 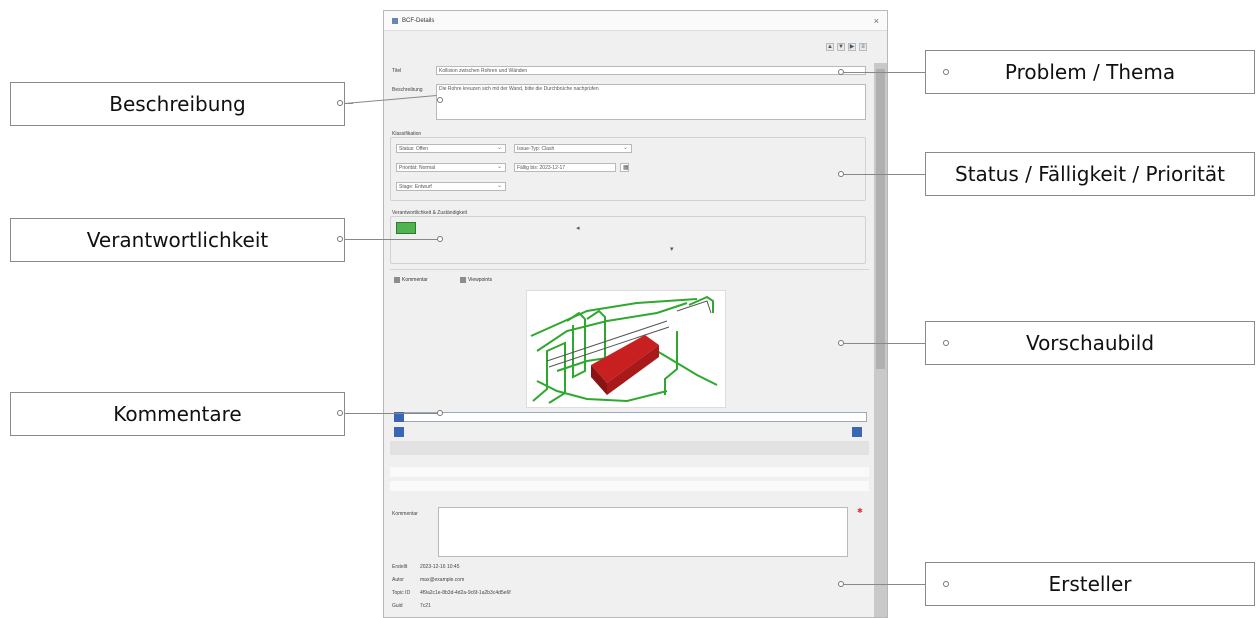 What do you see at coordinates (884, 72) in the screenshot?
I see `connector-problem-line` at bounding box center [884, 72].